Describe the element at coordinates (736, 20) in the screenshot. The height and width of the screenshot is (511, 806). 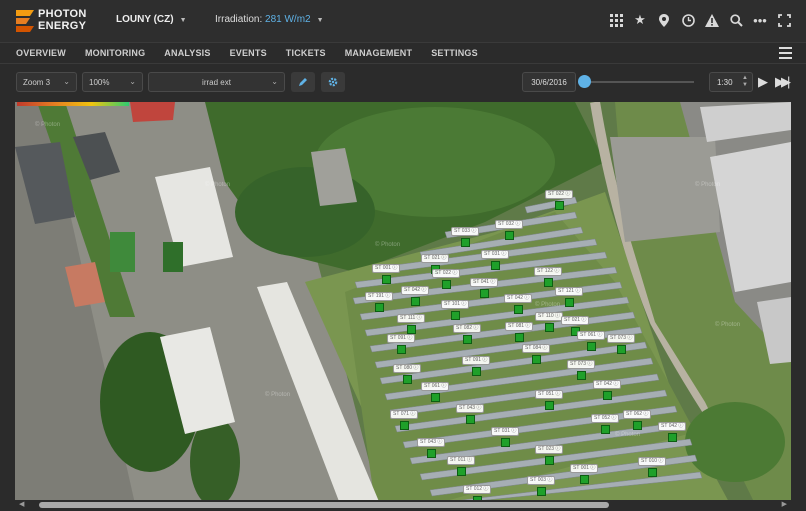
I see `search-icon` at that location.